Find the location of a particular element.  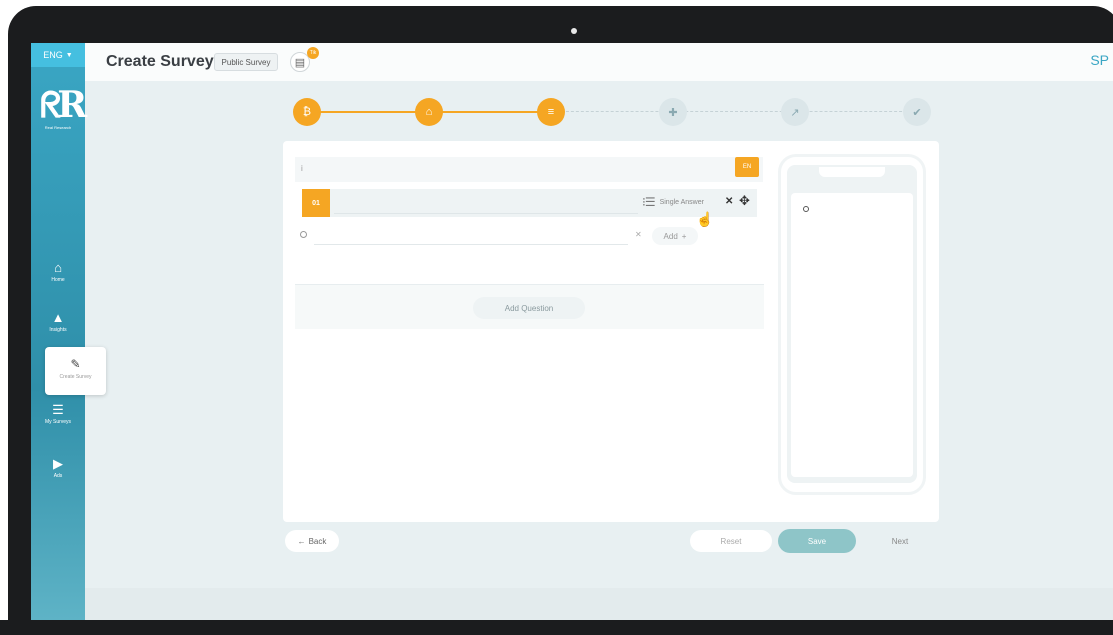

step-4-puzzle-icon: ✚ is located at coordinates (673, 112).